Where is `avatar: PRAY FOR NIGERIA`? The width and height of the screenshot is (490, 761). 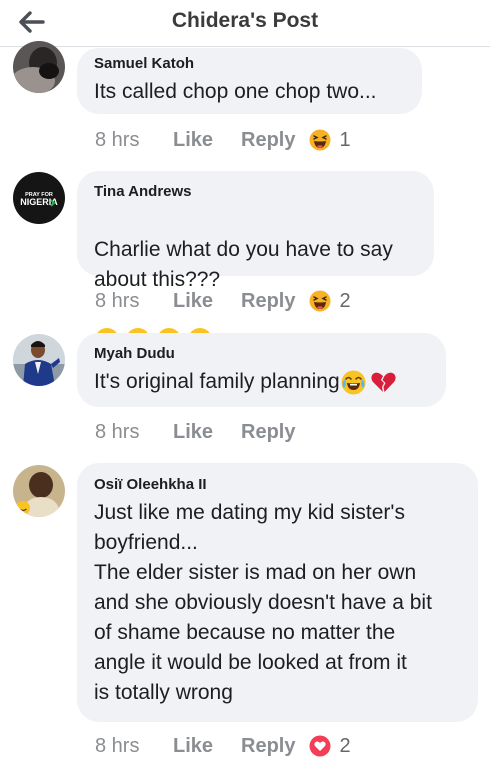
avatar: PRAY FOR NIGERIA is located at coordinates (39, 198).